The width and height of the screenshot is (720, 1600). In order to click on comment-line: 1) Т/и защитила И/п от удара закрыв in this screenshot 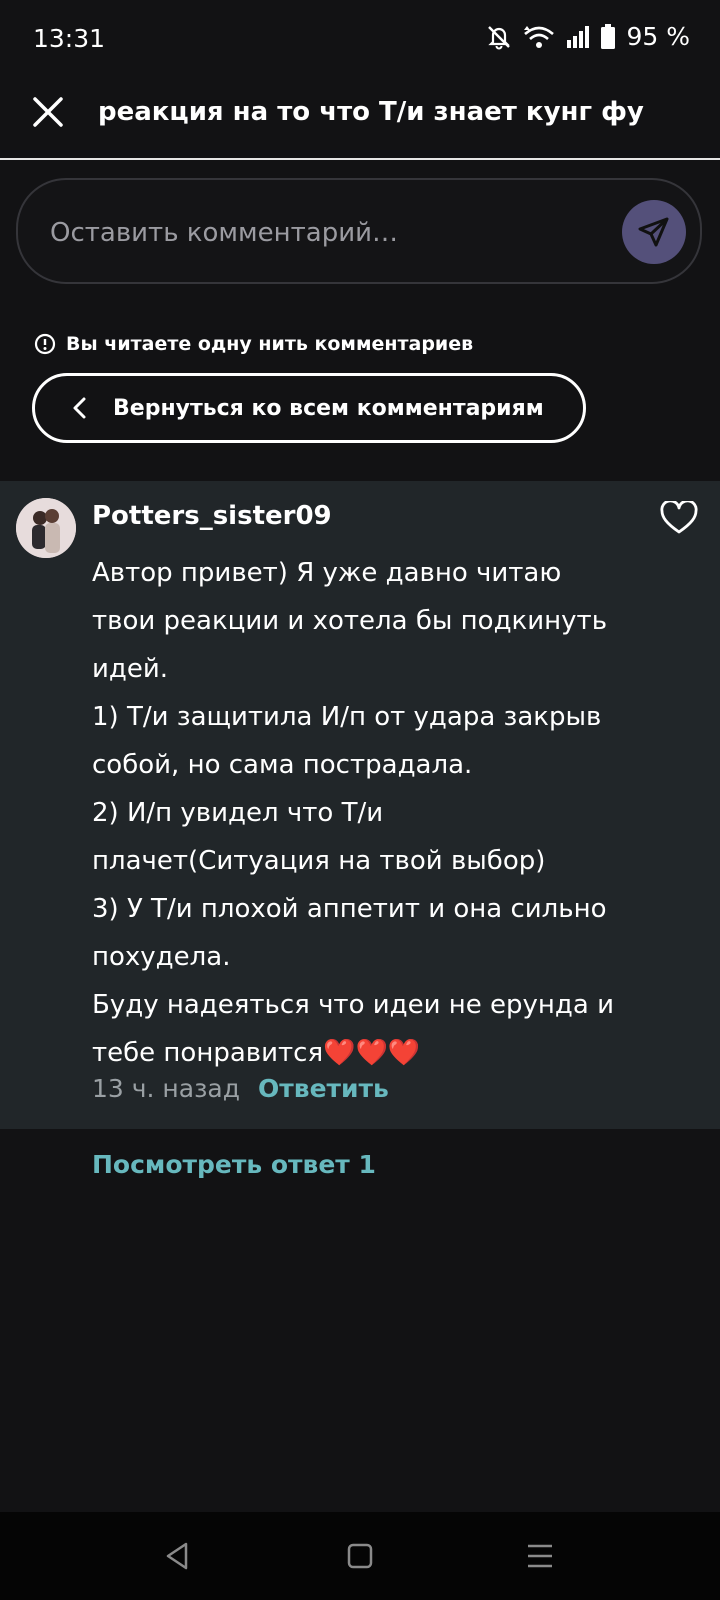, I will do `click(347, 717)`.